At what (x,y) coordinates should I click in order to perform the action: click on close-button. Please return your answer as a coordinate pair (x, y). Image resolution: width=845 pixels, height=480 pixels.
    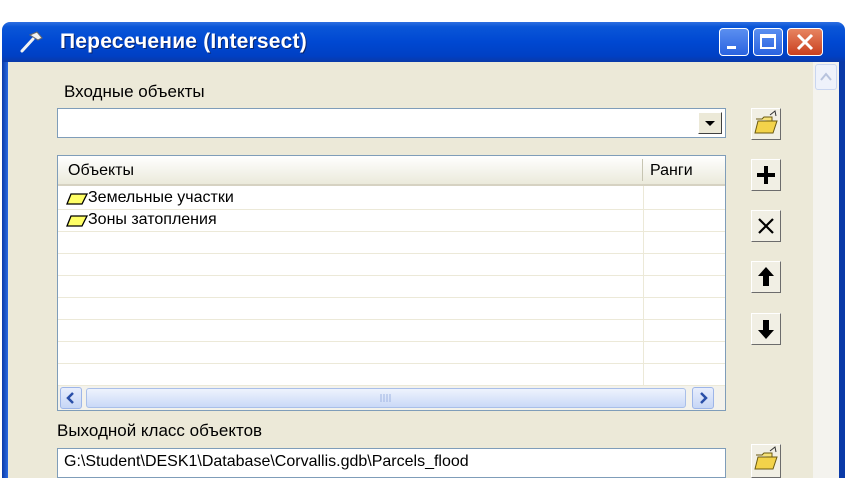
    Looking at the image, I should click on (805, 42).